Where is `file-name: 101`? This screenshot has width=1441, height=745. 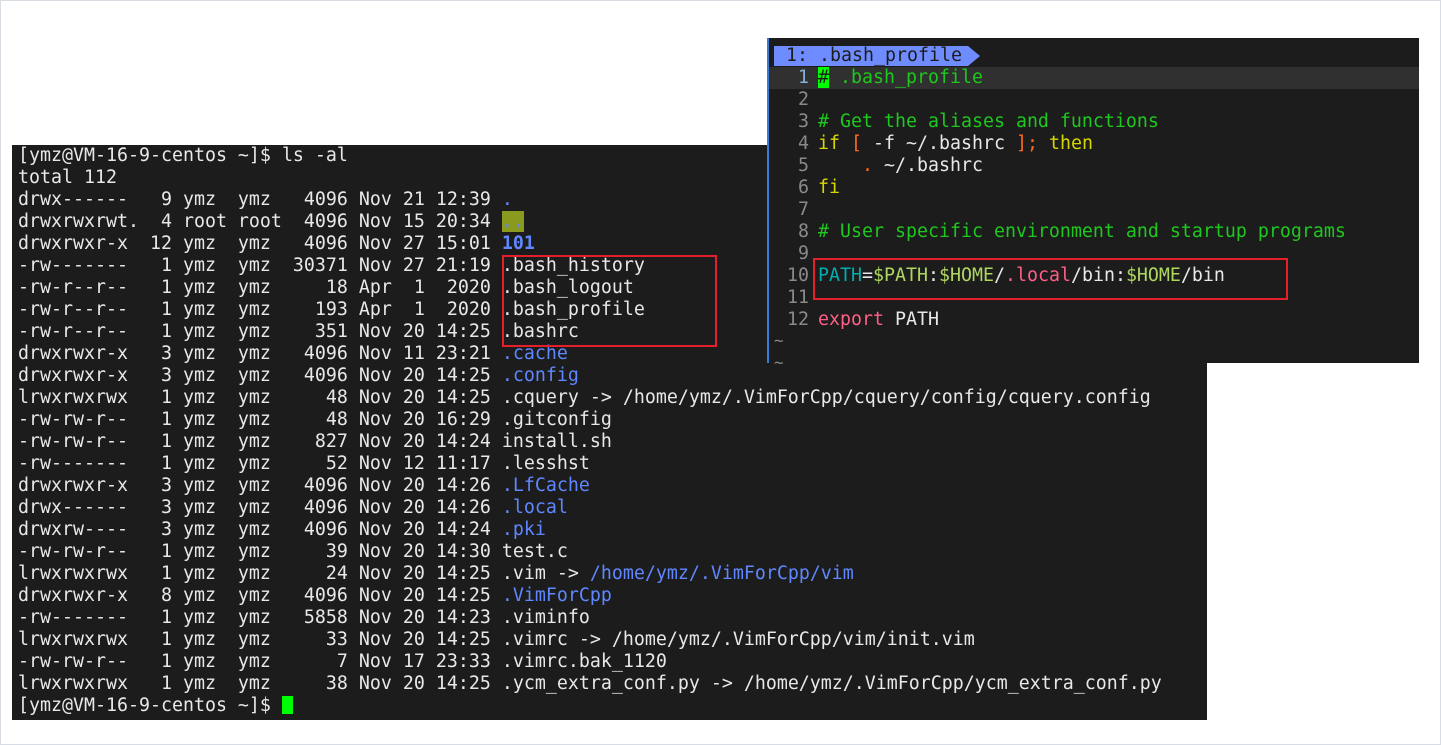 file-name: 101 is located at coordinates (518, 243).